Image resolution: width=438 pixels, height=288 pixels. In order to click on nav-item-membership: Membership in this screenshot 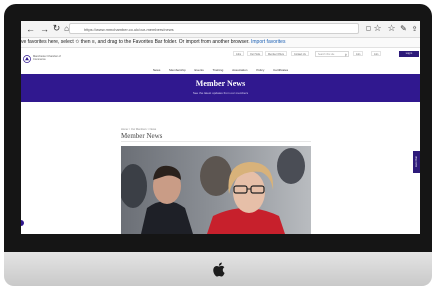, I will do `click(177, 70)`.